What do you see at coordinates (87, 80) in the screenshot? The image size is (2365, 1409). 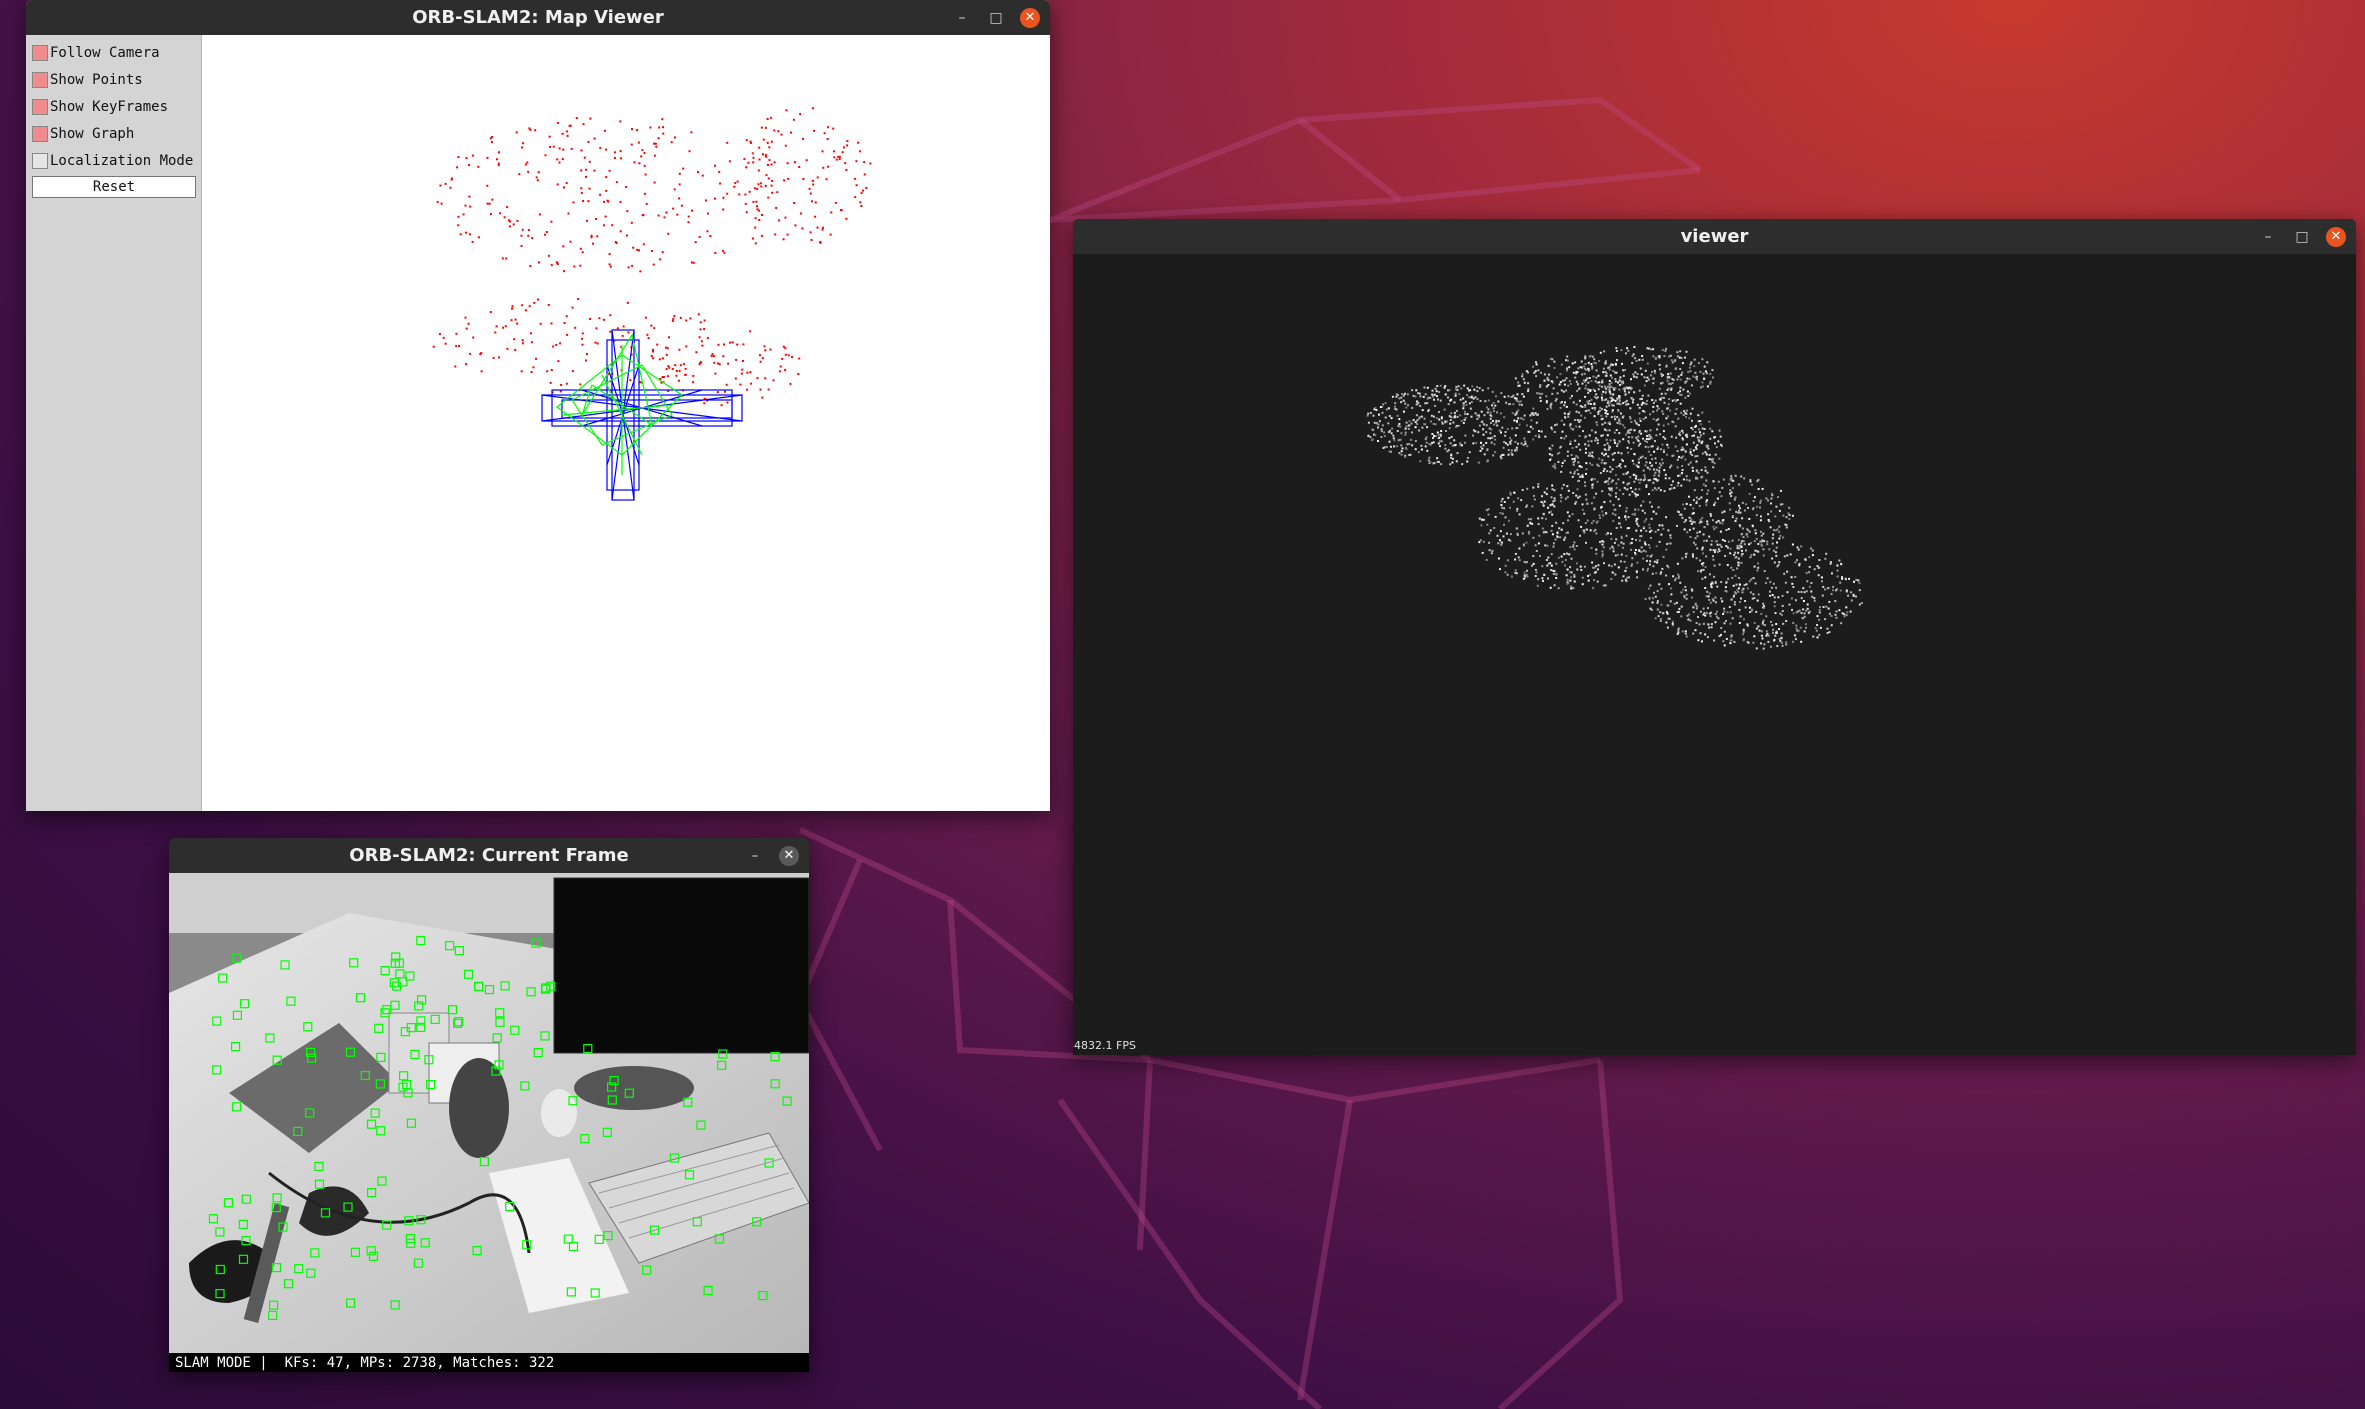 I see `show-points-toggle: Show Points` at bounding box center [87, 80].